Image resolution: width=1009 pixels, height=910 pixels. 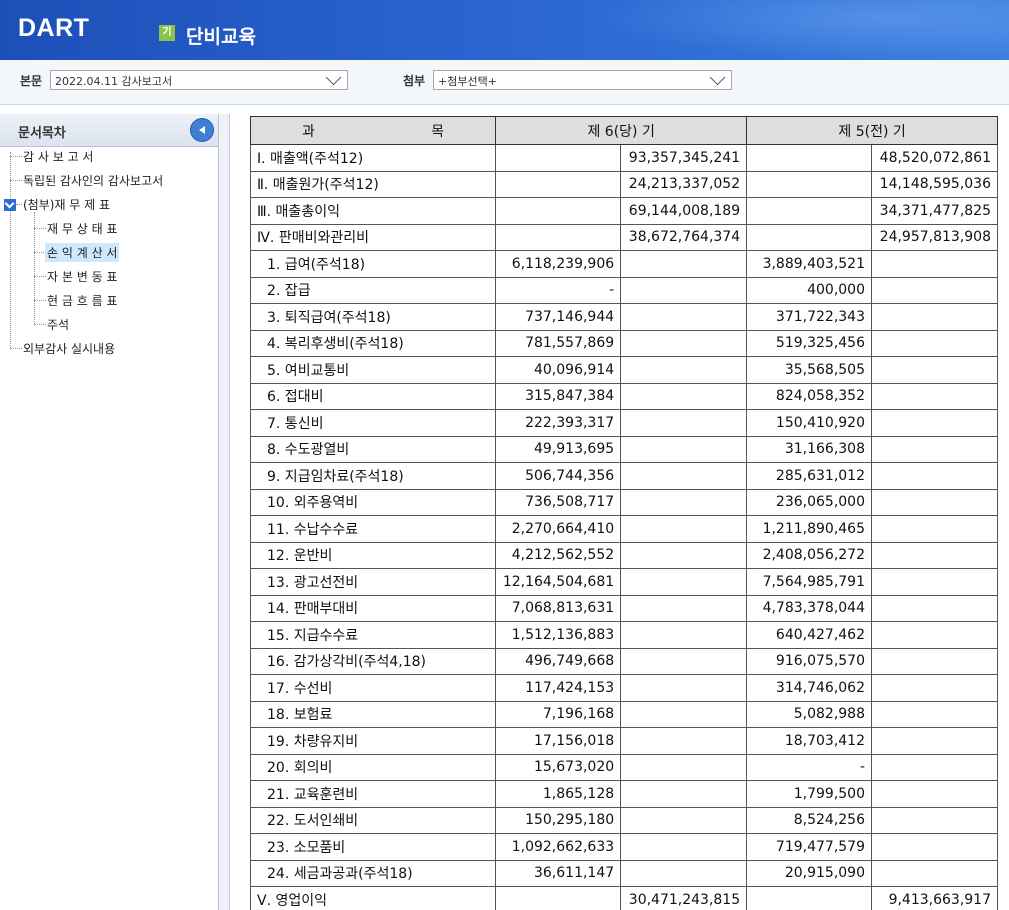 I want to click on account-name-cell: 5. 여비교통비, so click(x=373, y=370).